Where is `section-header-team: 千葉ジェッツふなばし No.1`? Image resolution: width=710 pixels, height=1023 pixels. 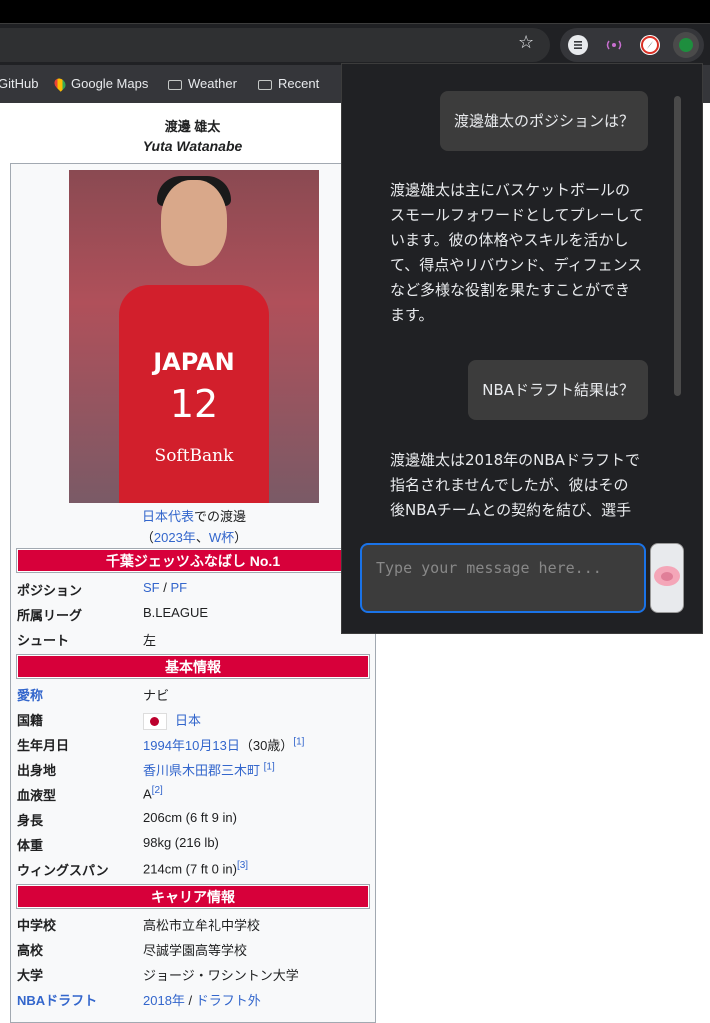 section-header-team: 千葉ジェッツふなばし No.1 is located at coordinates (193, 560).